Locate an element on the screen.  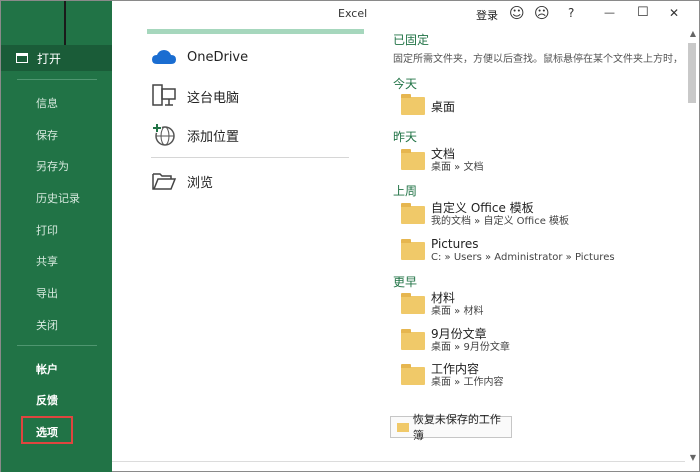
folder-path: 桌面 » 9月份文章 is located at coordinates (470, 347).